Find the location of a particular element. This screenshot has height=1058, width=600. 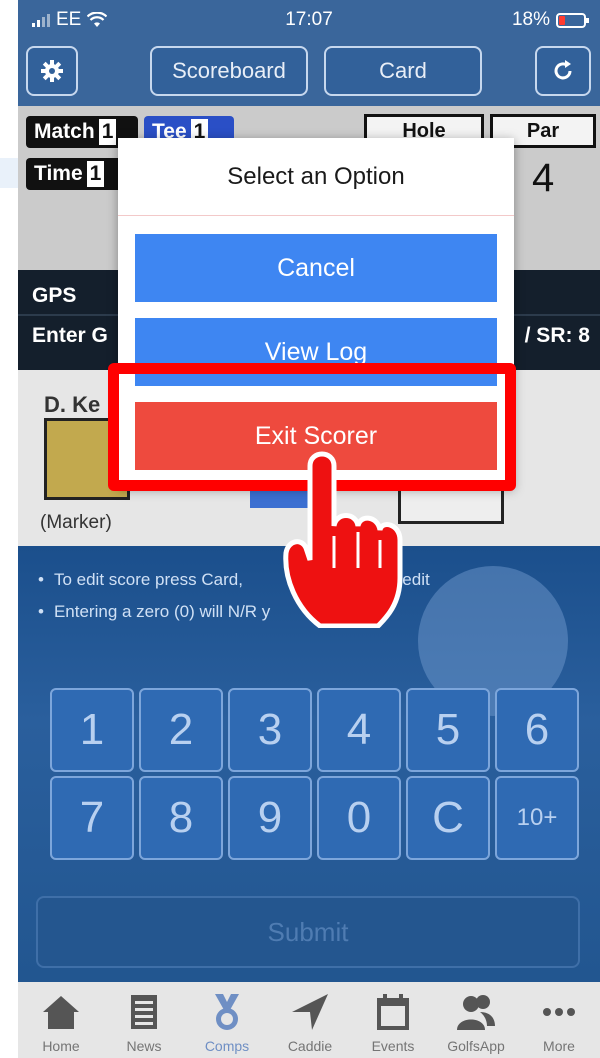

key-5: 5 is located at coordinates (448, 730).